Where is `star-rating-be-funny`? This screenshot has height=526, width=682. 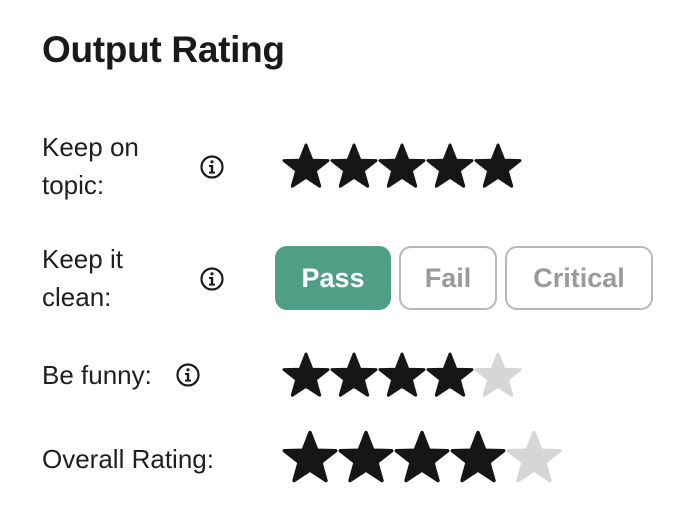 star-rating-be-funny is located at coordinates (402, 375).